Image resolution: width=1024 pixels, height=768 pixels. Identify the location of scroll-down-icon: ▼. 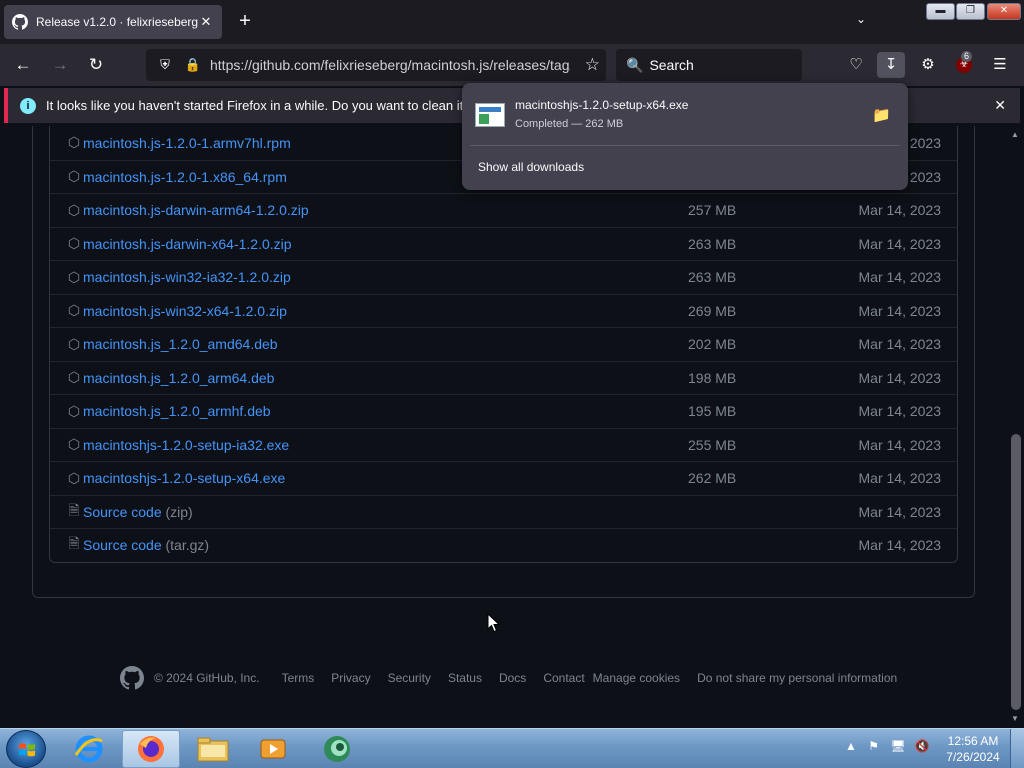
(1015, 718).